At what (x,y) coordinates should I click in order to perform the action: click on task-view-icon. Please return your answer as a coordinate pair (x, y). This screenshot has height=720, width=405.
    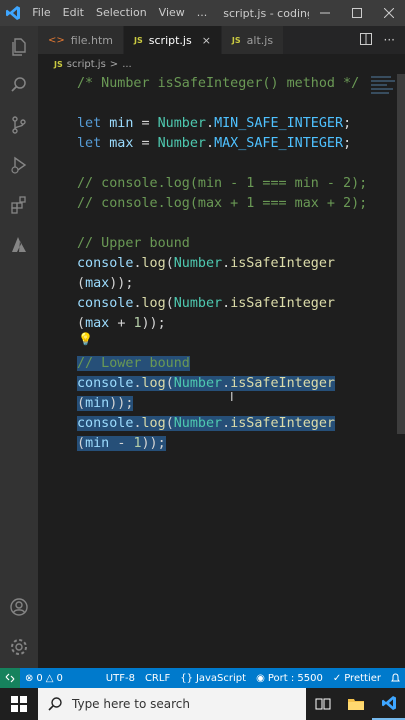
    Looking at the image, I should click on (322, 704).